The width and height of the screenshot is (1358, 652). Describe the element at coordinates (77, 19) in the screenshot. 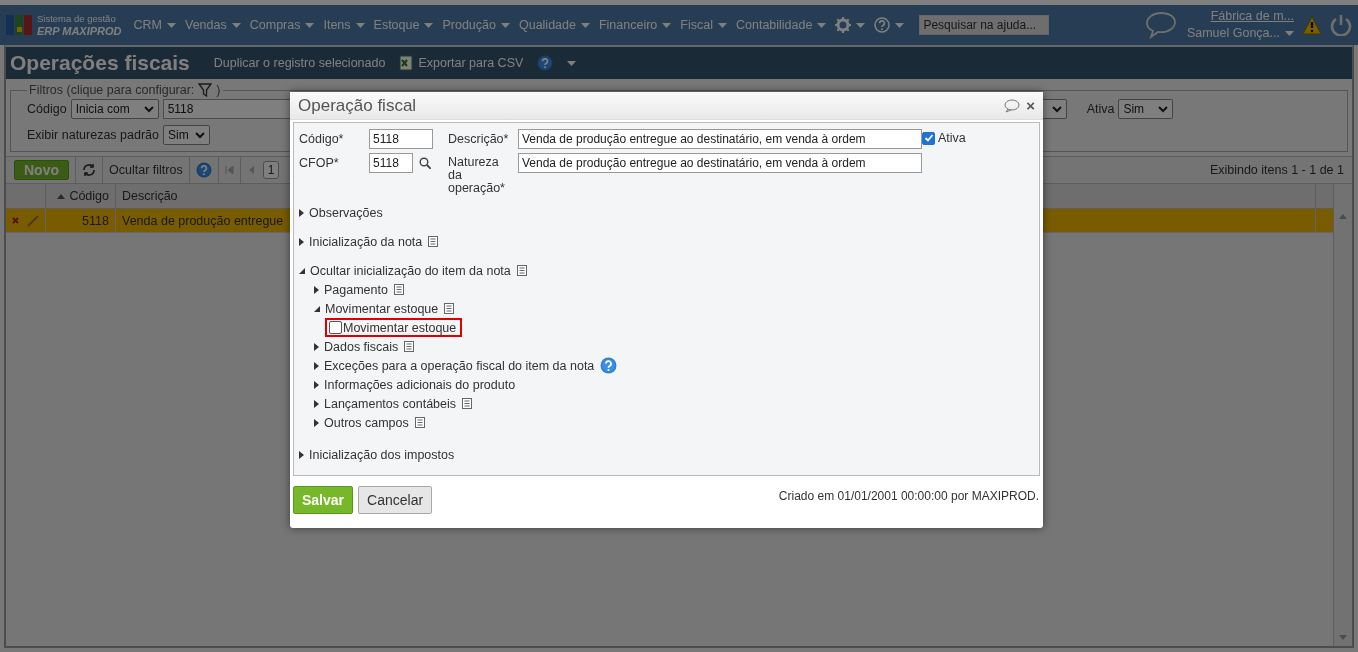

I see `logo-subtitle: Sistema de gestão` at that location.